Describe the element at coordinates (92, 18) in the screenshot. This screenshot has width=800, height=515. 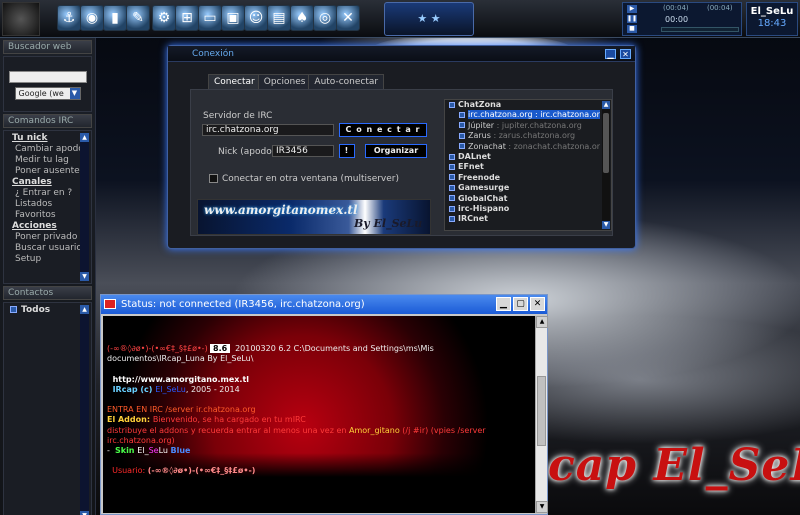
I see `globe-icon: ◉` at that location.